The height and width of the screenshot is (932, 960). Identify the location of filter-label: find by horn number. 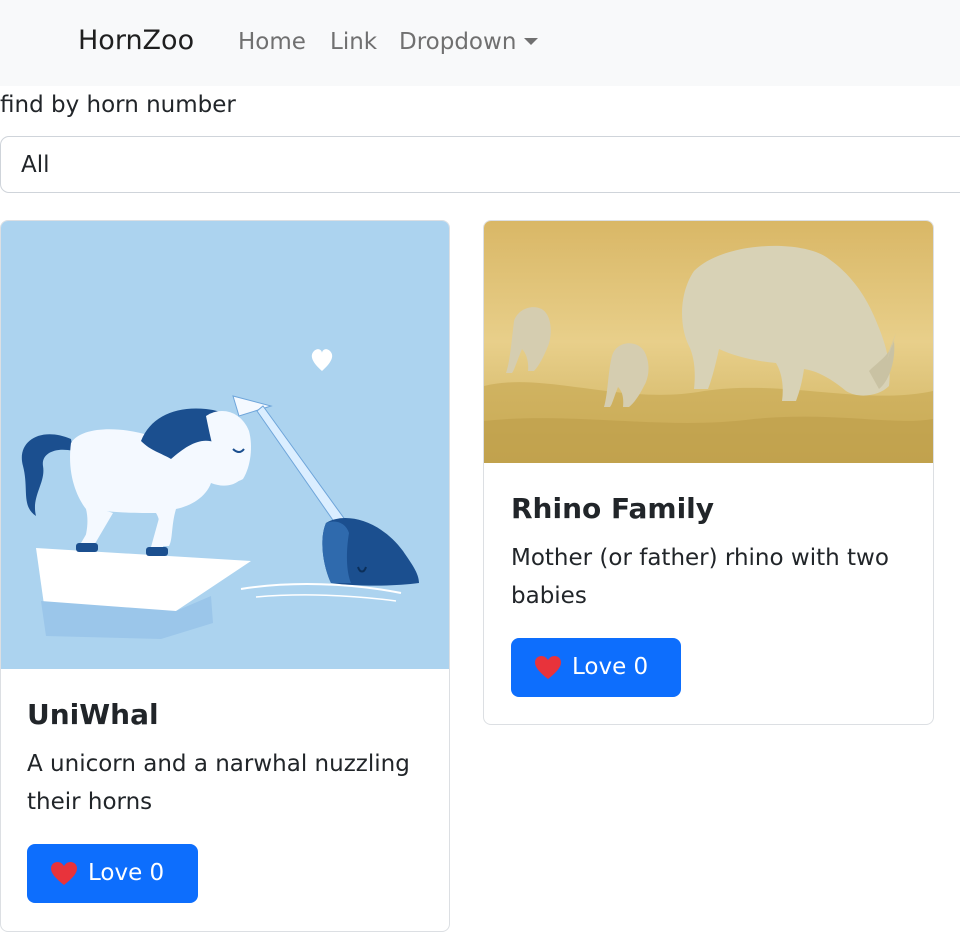
(118, 105).